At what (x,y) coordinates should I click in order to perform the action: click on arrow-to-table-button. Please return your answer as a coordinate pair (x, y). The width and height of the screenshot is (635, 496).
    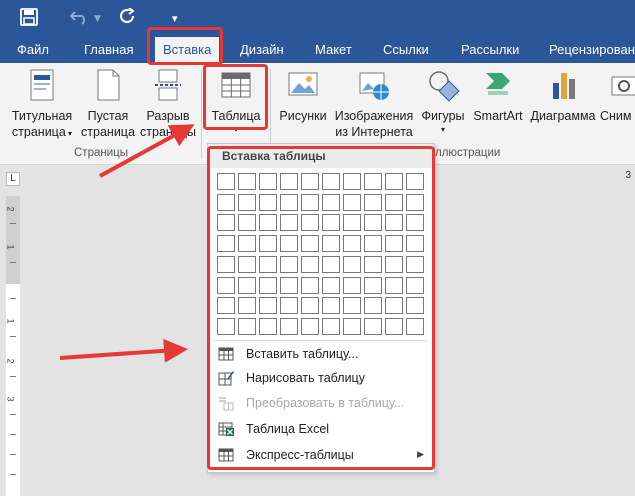
    Looking at the image, I should click on (147, 151).